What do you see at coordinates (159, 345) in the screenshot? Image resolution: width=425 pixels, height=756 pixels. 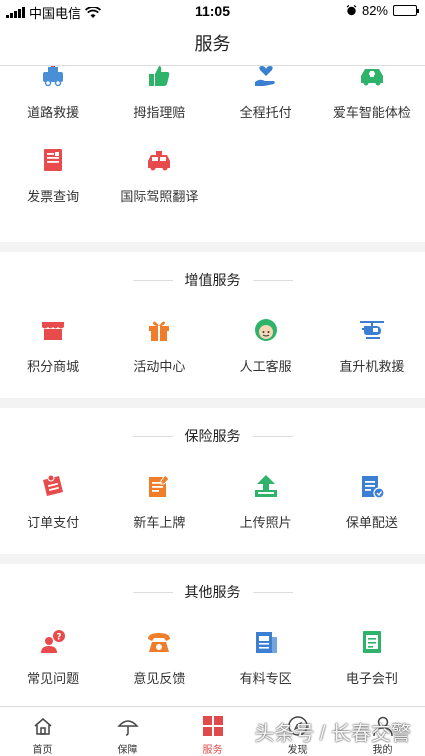 I see `service-item: 活动中心` at bounding box center [159, 345].